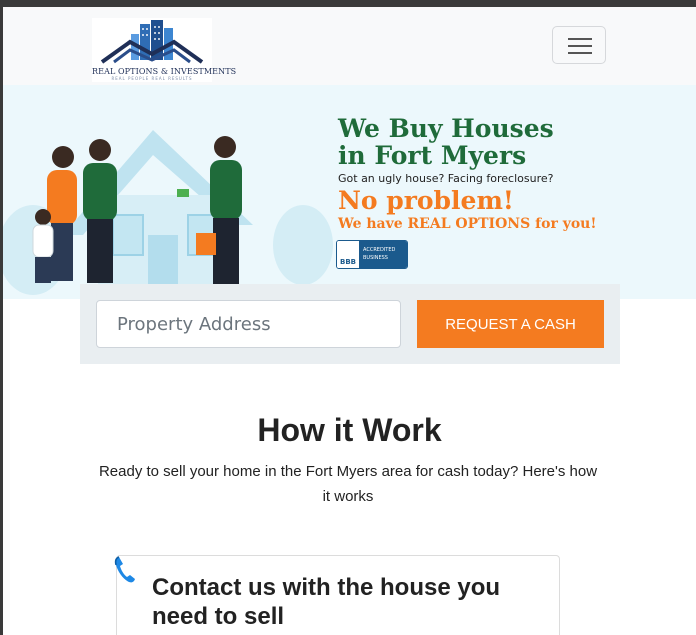 This screenshot has width=696, height=635. Describe the element at coordinates (375, 258) in the screenshot. I see `bbb-line2: BUSINESS` at that location.